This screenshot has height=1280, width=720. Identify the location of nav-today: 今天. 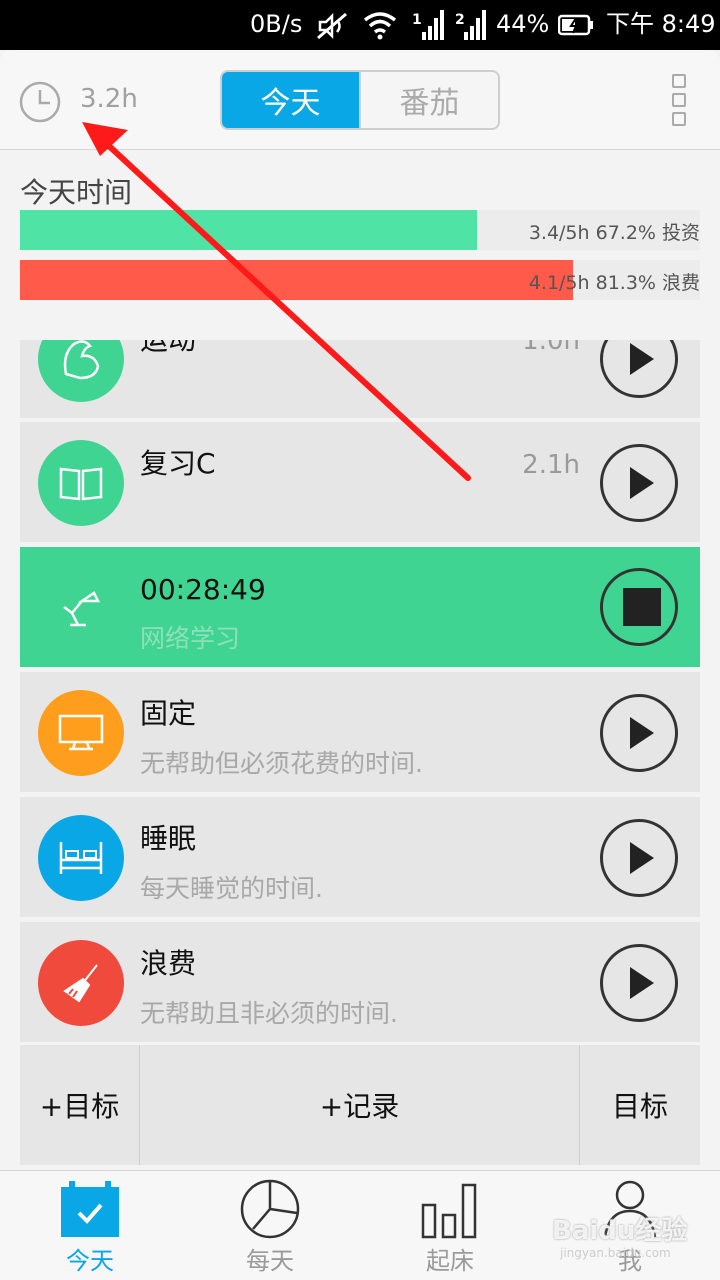
(90, 1225).